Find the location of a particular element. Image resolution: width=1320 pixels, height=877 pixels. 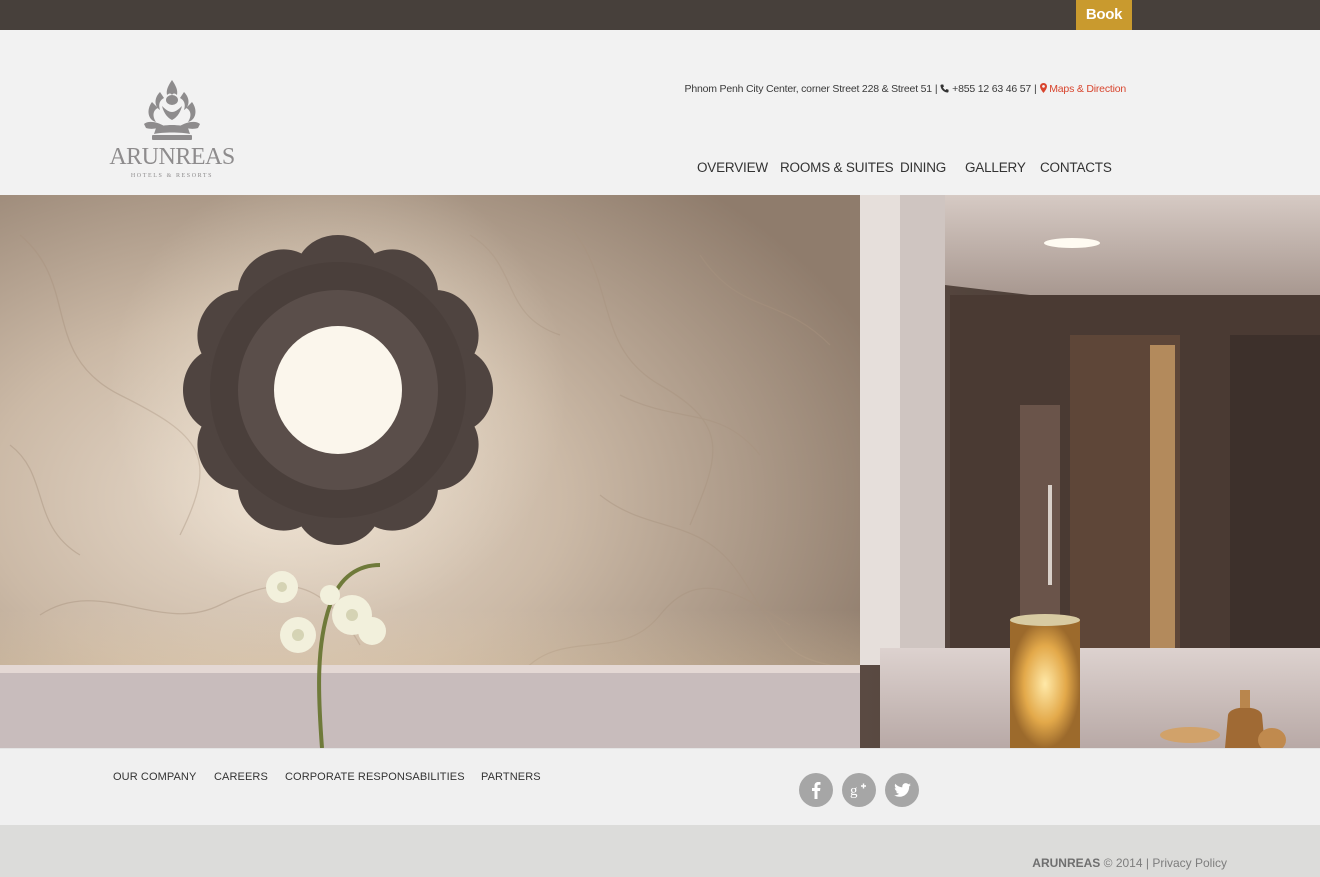

phone-text: +855 12 63 46 57 is located at coordinates (991, 89).